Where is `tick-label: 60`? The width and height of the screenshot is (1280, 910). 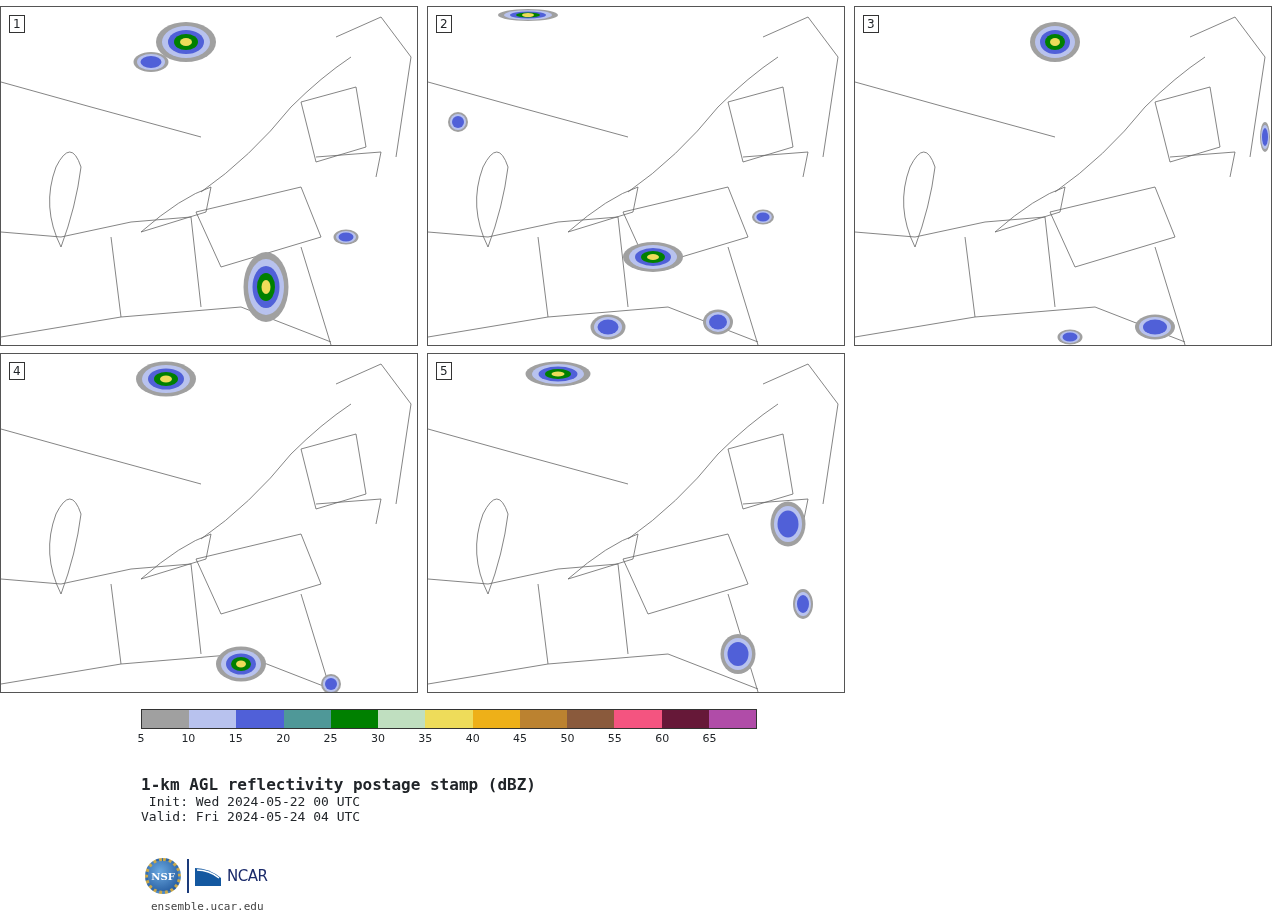
tick-label: 60 is located at coordinates (662, 738).